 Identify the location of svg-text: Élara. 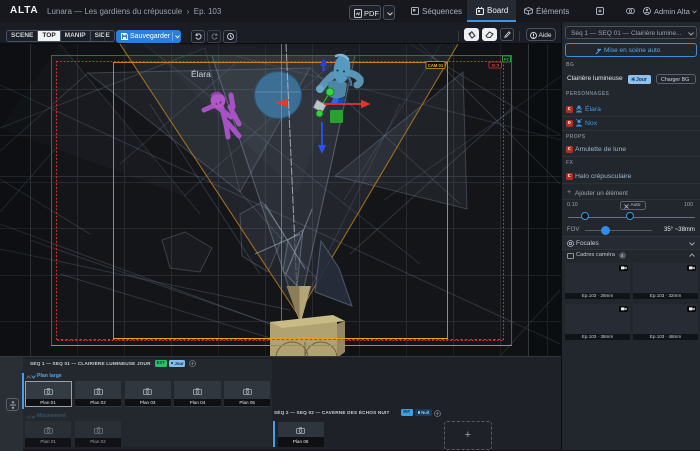
(201, 74).